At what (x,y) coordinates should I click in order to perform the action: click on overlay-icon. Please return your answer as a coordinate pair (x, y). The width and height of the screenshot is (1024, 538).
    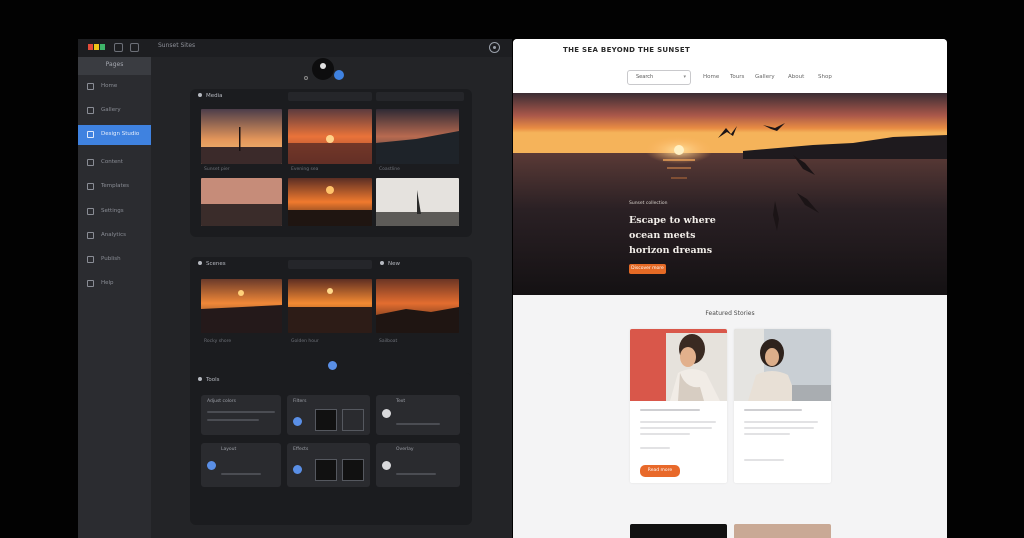
    Looking at the image, I should click on (386, 465).